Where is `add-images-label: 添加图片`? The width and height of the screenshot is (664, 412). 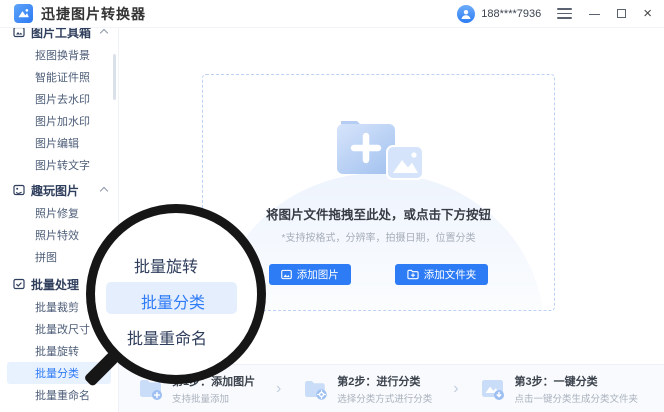 add-images-label: 添加图片 is located at coordinates (317, 275).